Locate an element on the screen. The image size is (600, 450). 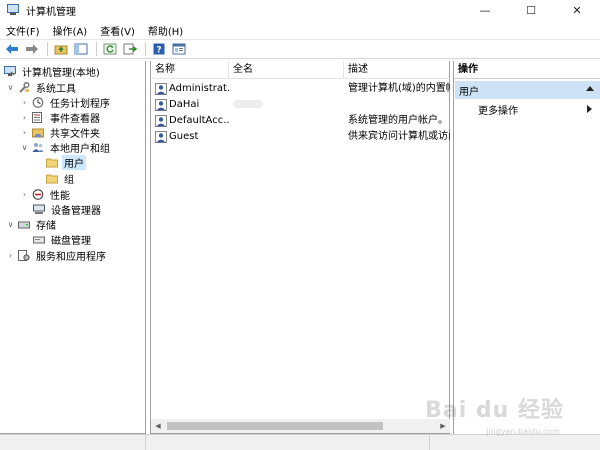
toolbar-separator is located at coordinates (96, 49).